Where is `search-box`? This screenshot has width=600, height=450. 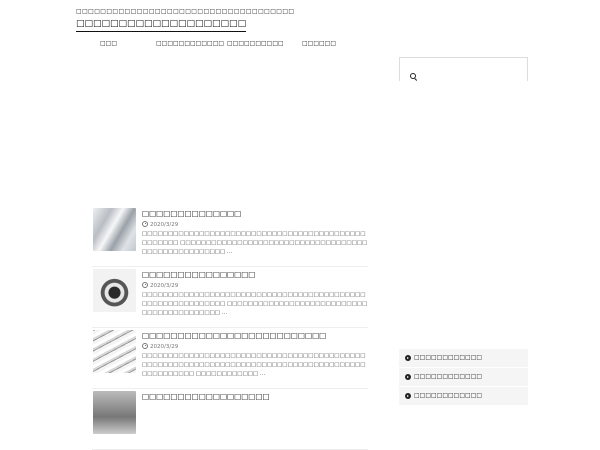 search-box is located at coordinates (463, 69).